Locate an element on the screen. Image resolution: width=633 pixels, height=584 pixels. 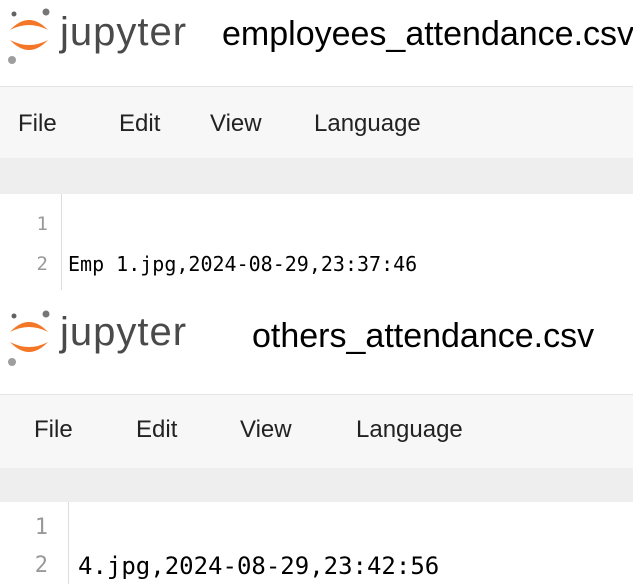
file-name: employees_attendance.csv is located at coordinates (427, 34).